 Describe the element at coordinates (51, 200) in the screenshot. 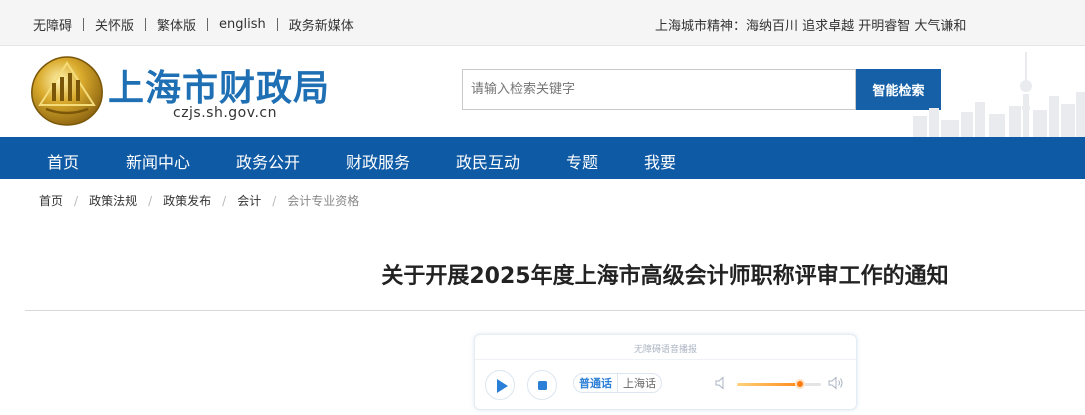

I see `breadcrumb-home: 首页` at that location.